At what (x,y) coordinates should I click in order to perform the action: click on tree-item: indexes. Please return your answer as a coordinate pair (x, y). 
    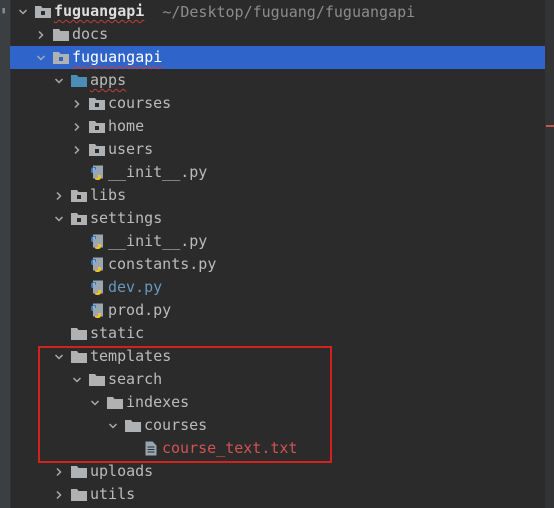
    Looking at the image, I should click on (277, 402).